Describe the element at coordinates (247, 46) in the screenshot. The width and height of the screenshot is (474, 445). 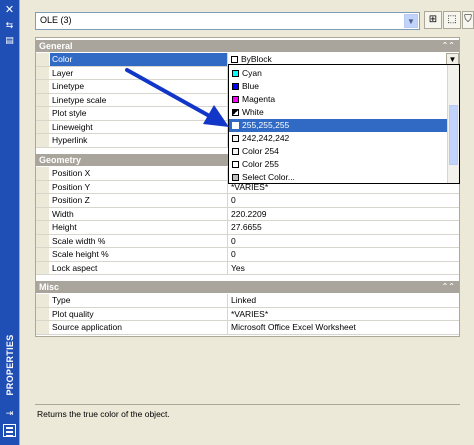
I see `category-general: General ⌃⌃` at that location.